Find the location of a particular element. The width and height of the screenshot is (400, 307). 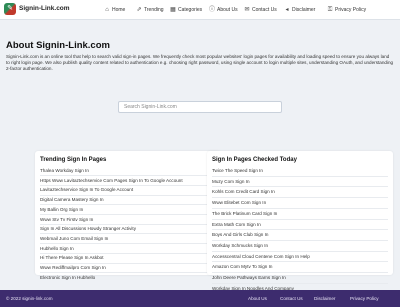

trending-item: My Ballin Org Sign In is located at coordinates (128, 211).